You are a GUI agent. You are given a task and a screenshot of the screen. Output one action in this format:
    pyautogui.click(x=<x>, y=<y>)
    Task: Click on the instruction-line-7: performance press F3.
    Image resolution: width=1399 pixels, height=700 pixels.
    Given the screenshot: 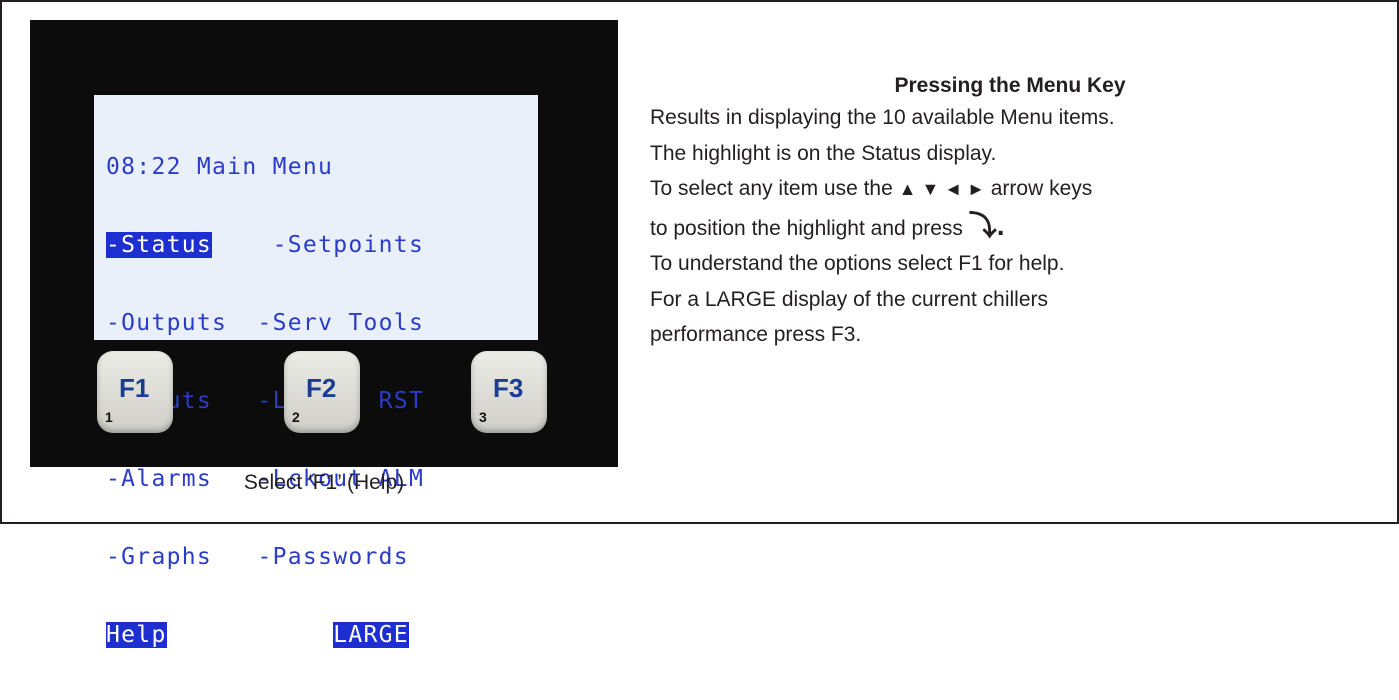 What is the action you would take?
    pyautogui.click(x=756, y=334)
    